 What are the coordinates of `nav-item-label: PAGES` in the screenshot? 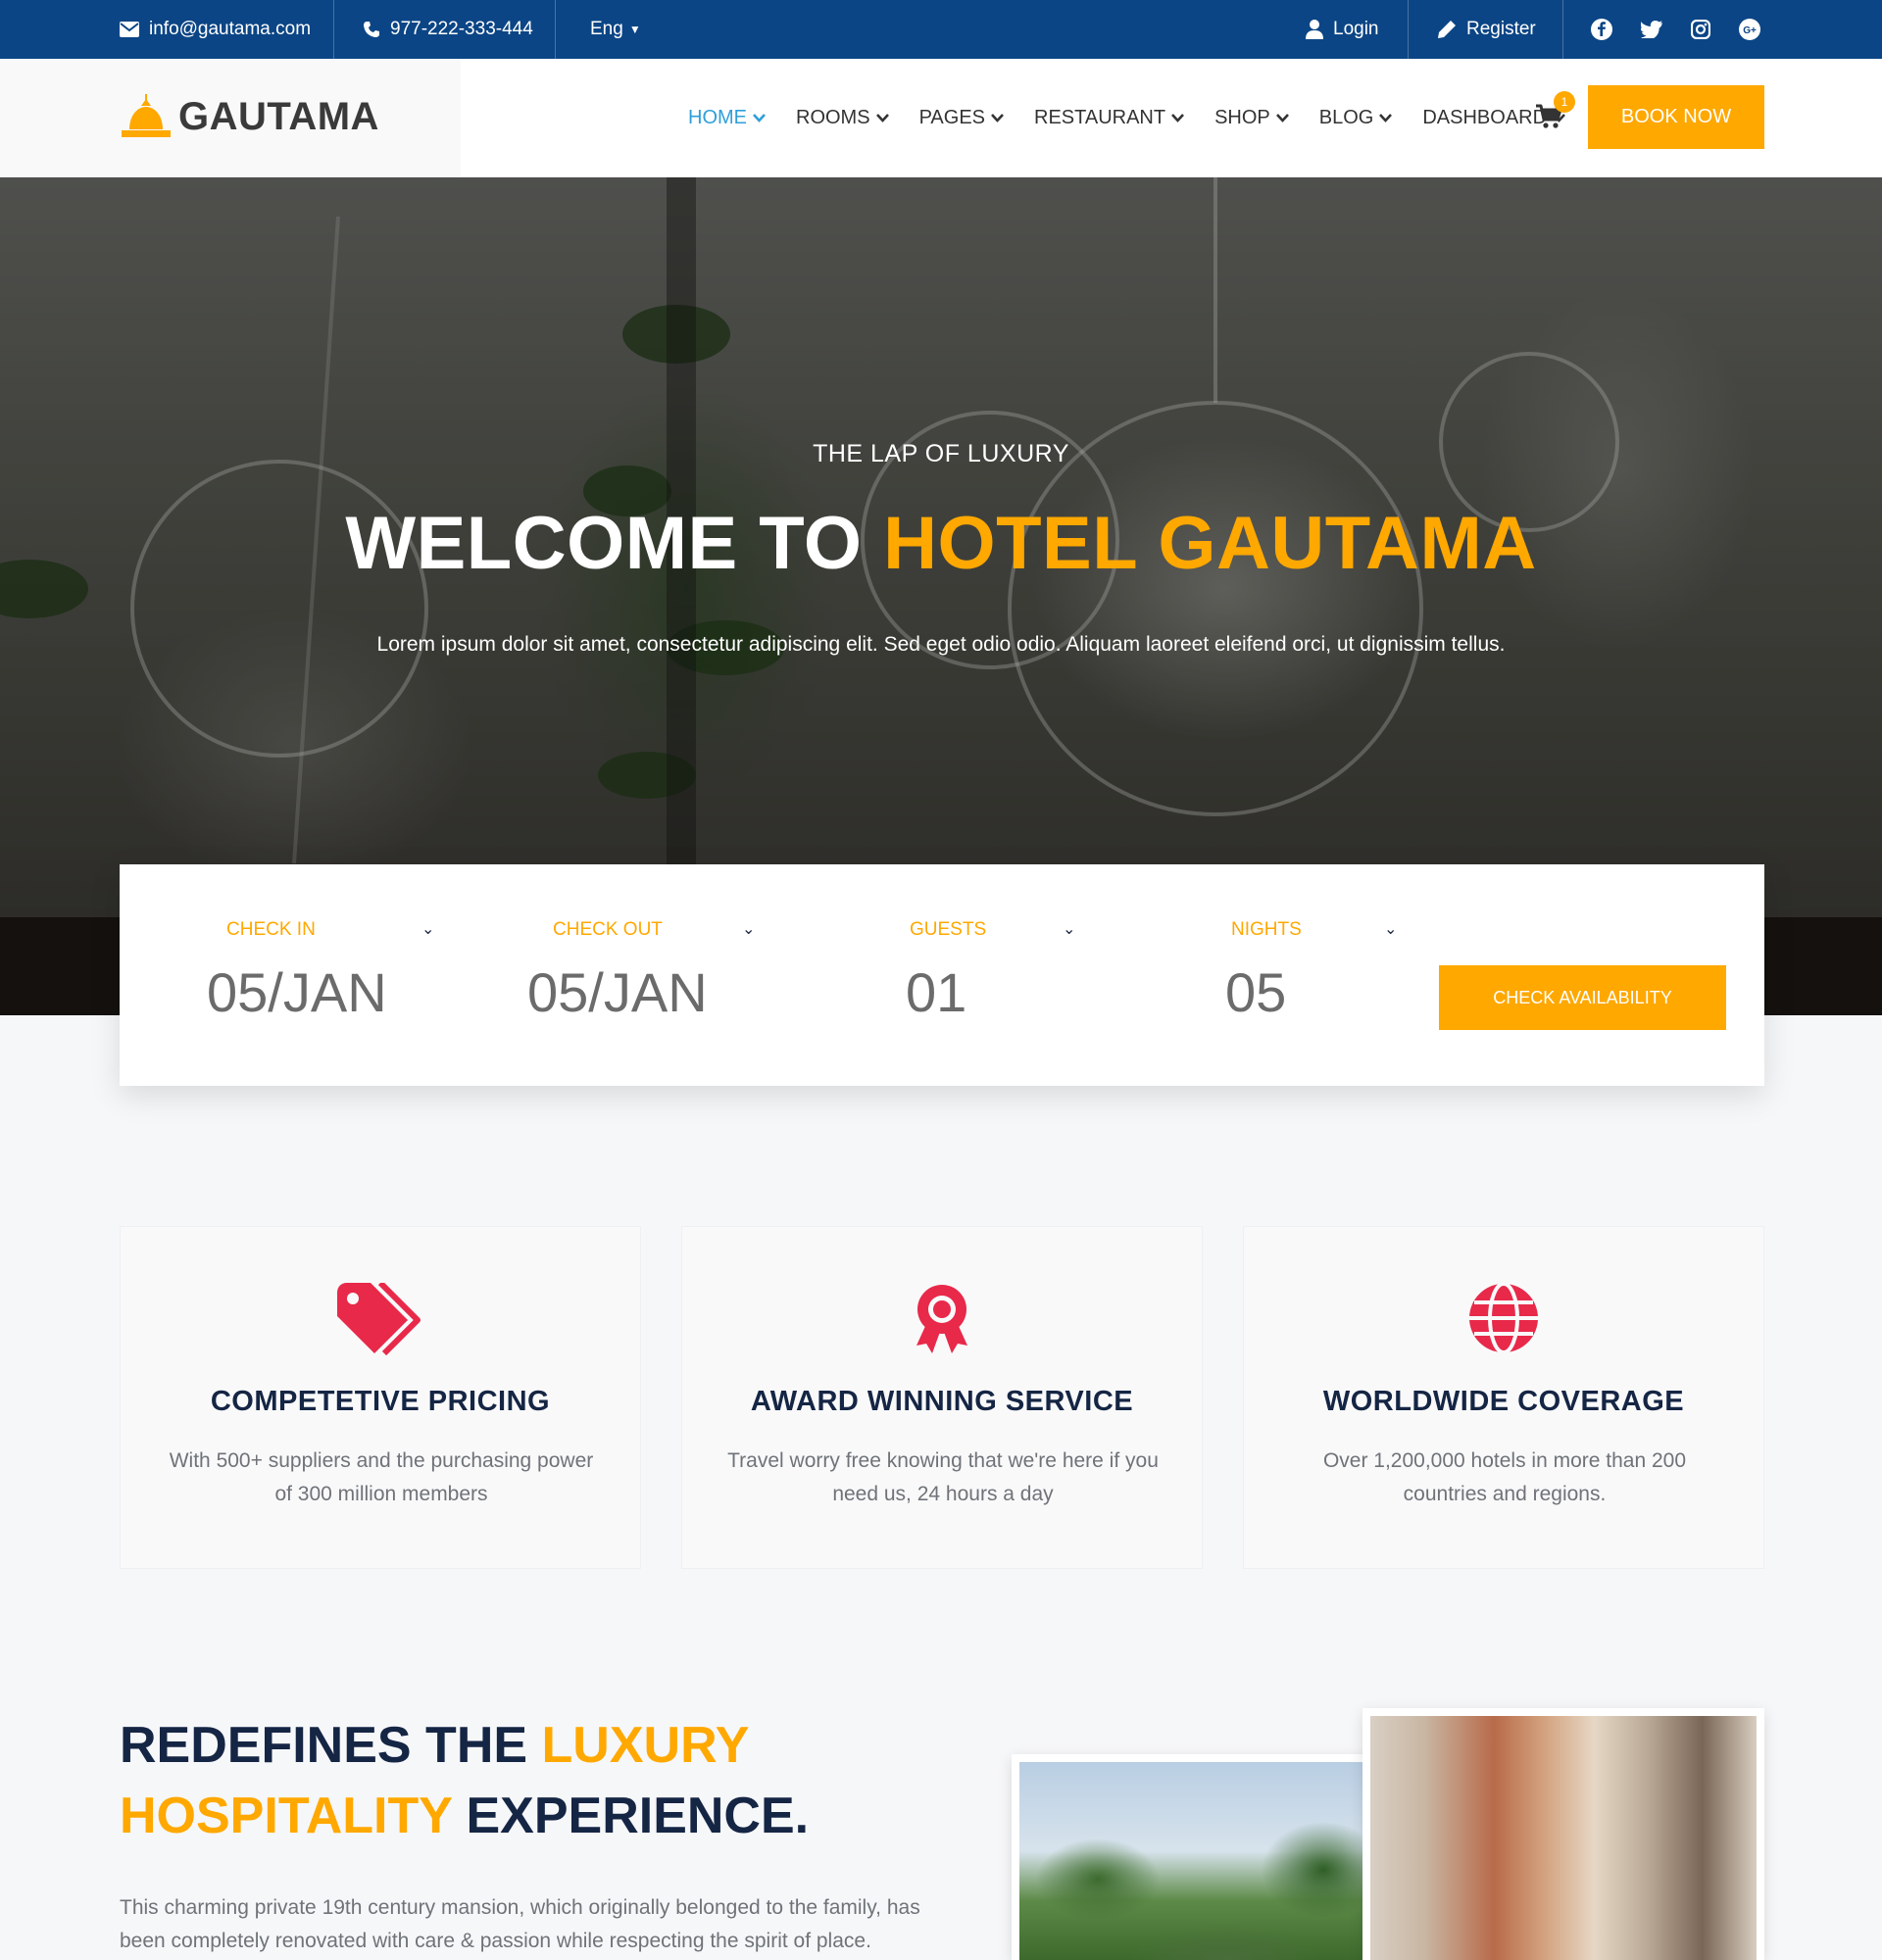 It's located at (952, 117).